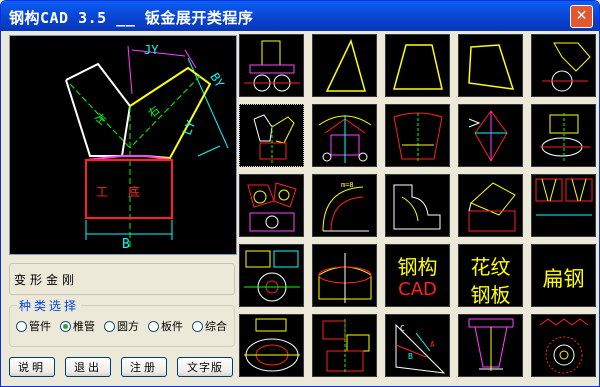 Image resolution: width=600 pixels, height=387 pixels. I want to click on transformer-icon, so click(274, 138).